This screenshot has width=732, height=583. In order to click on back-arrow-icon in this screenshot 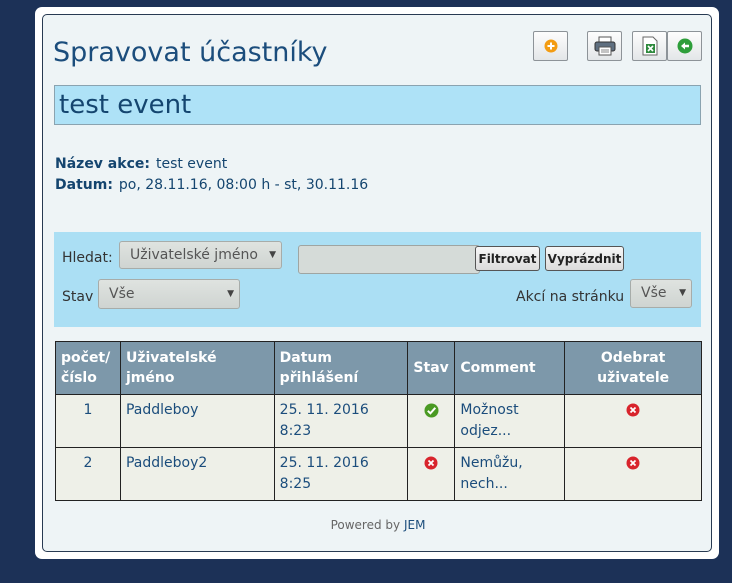, I will do `click(684, 46)`.